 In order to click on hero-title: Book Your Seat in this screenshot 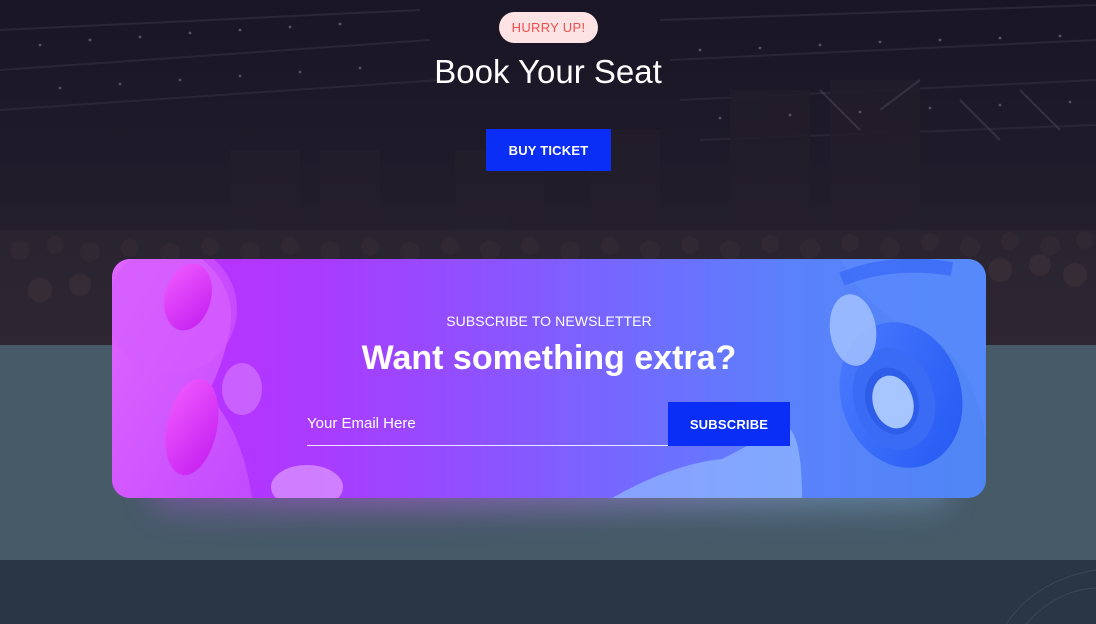, I will do `click(548, 71)`.